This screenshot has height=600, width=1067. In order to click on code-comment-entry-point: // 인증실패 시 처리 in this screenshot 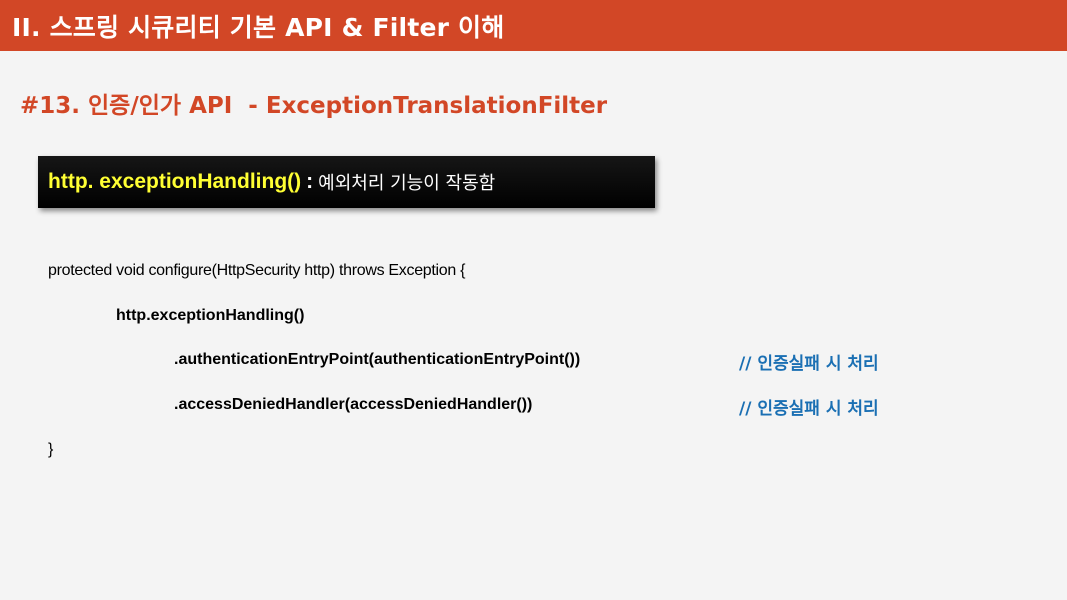, I will do `click(809, 364)`.